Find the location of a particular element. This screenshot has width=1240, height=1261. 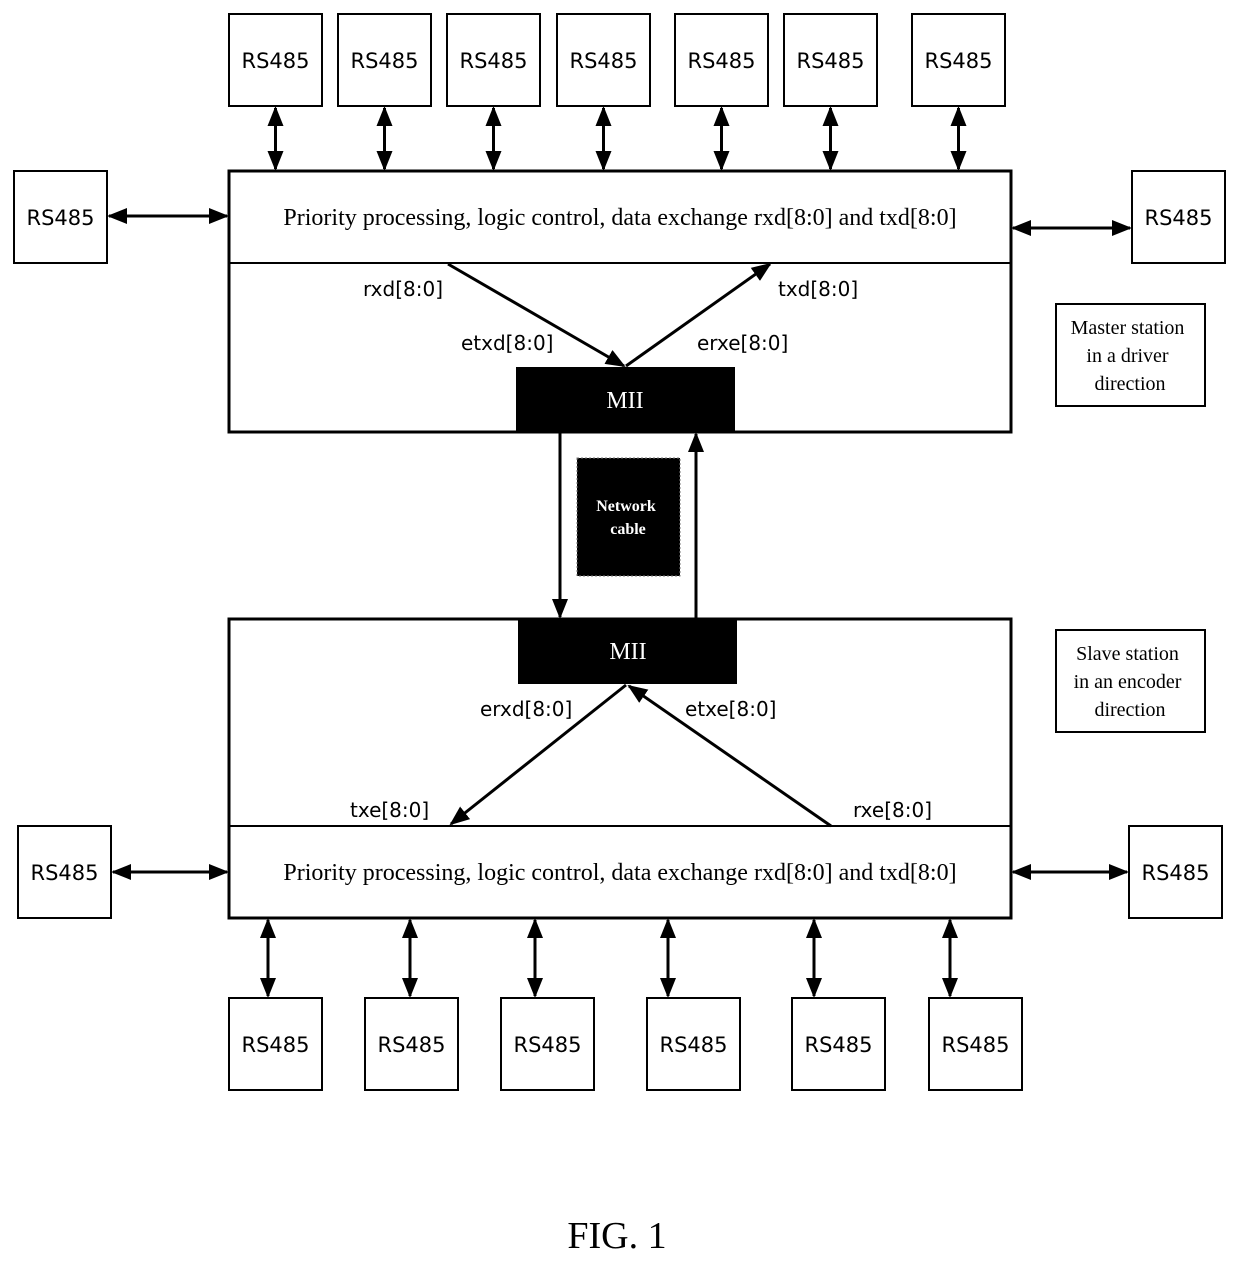

slave-mii-label: MII is located at coordinates (627, 652).